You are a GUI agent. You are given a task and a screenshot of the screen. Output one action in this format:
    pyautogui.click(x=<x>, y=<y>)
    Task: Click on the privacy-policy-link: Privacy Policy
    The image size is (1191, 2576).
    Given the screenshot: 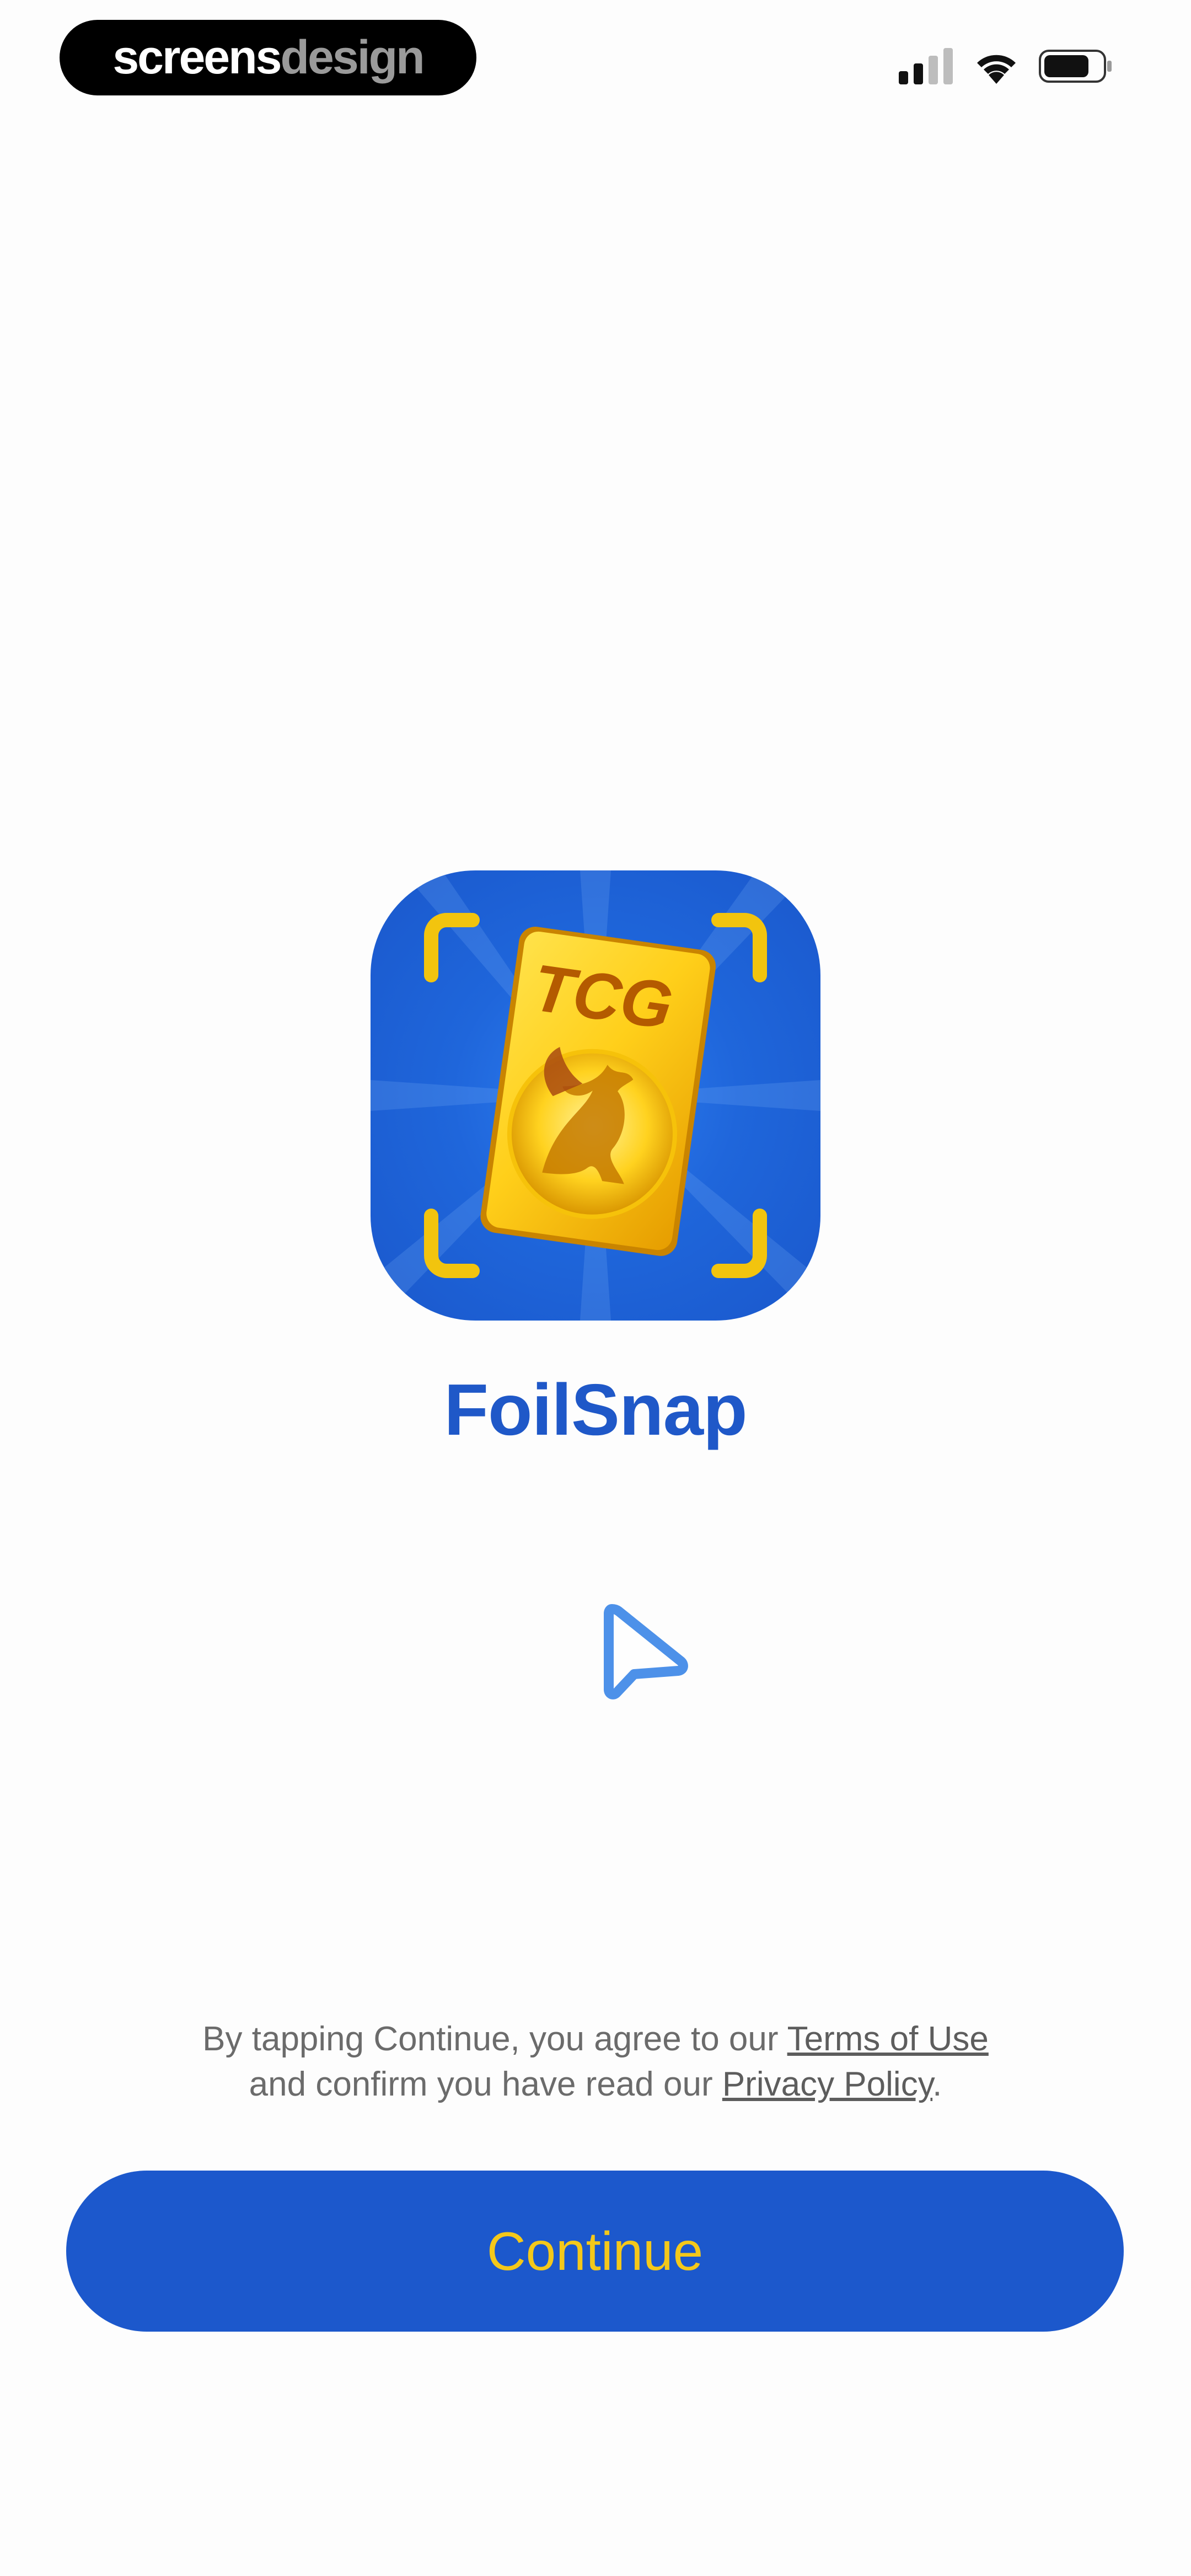 What is the action you would take?
    pyautogui.click(x=827, y=2084)
    